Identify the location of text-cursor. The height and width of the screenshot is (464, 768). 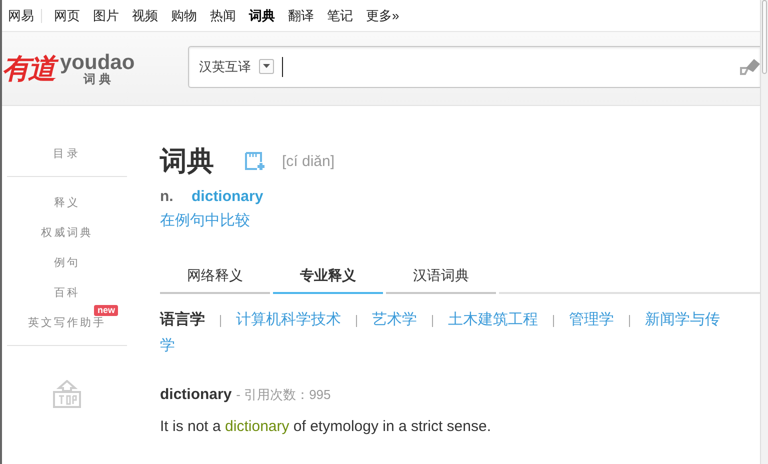
(282, 66).